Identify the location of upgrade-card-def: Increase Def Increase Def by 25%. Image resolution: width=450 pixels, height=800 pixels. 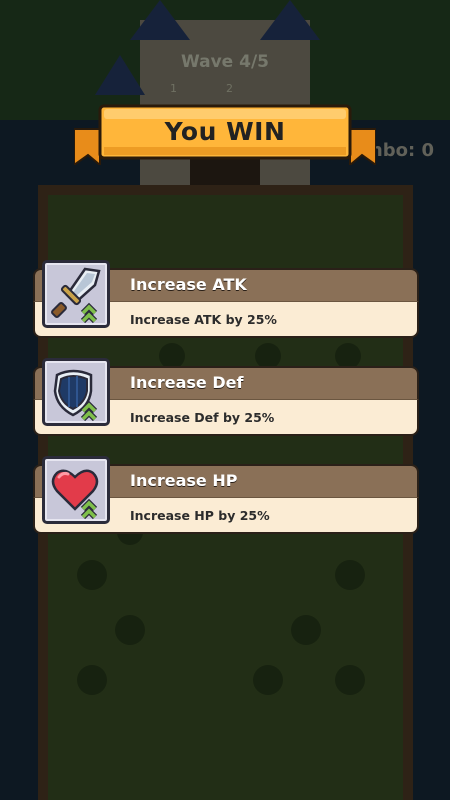
(226, 397).